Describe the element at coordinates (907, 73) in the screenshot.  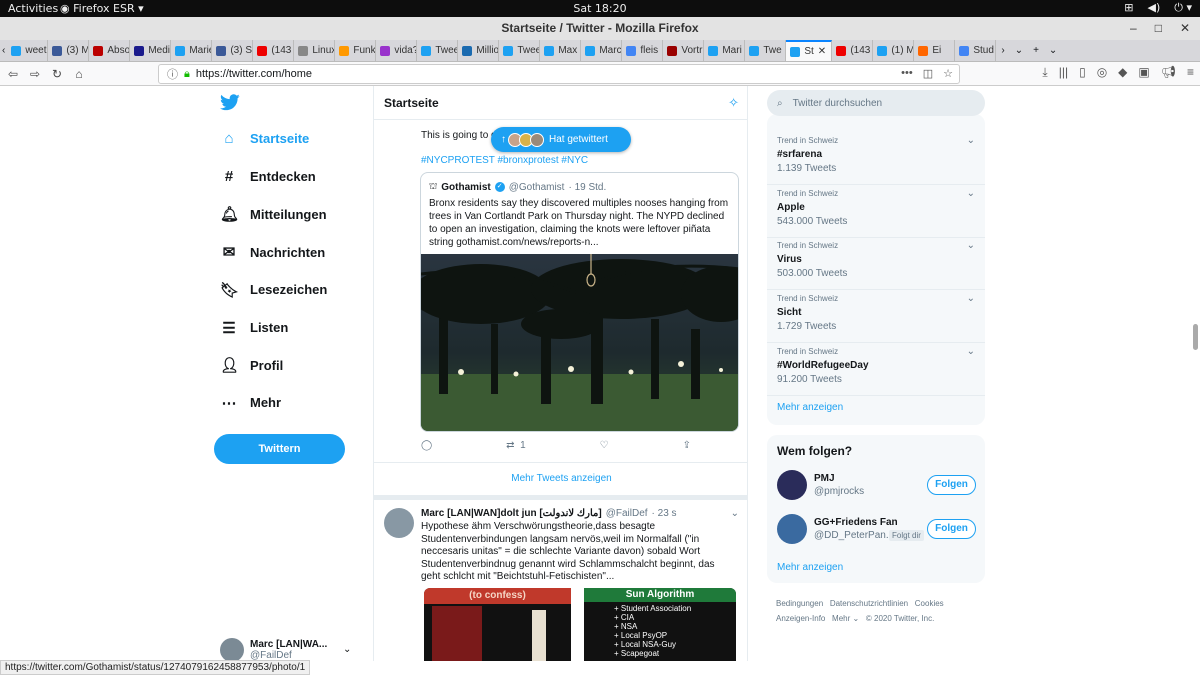
I see `page-actions-icon: •••` at that location.